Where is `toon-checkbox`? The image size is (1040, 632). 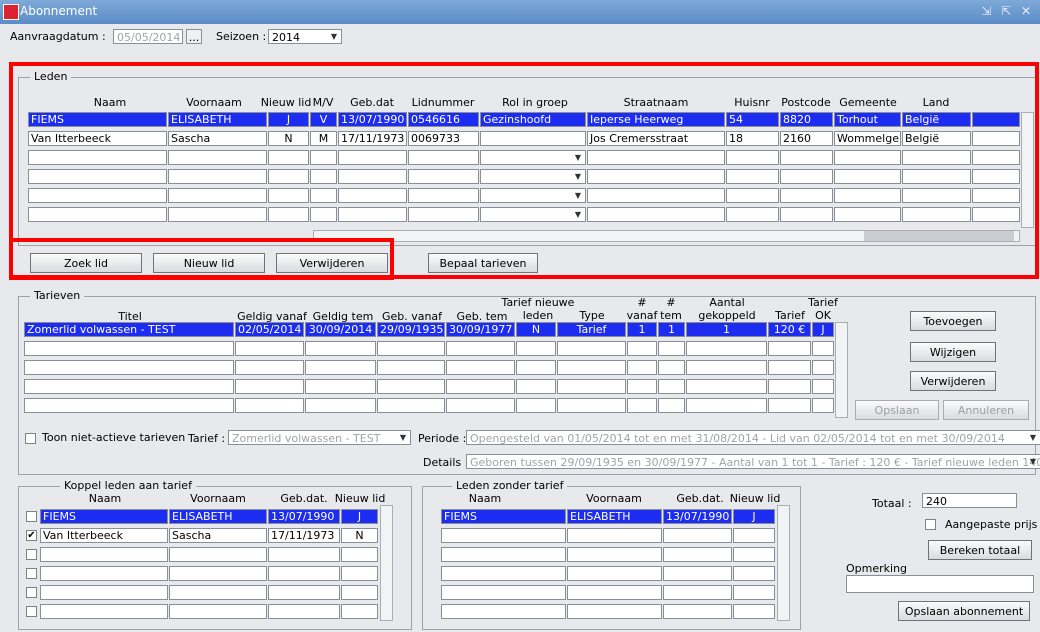
toon-checkbox is located at coordinates (30, 438).